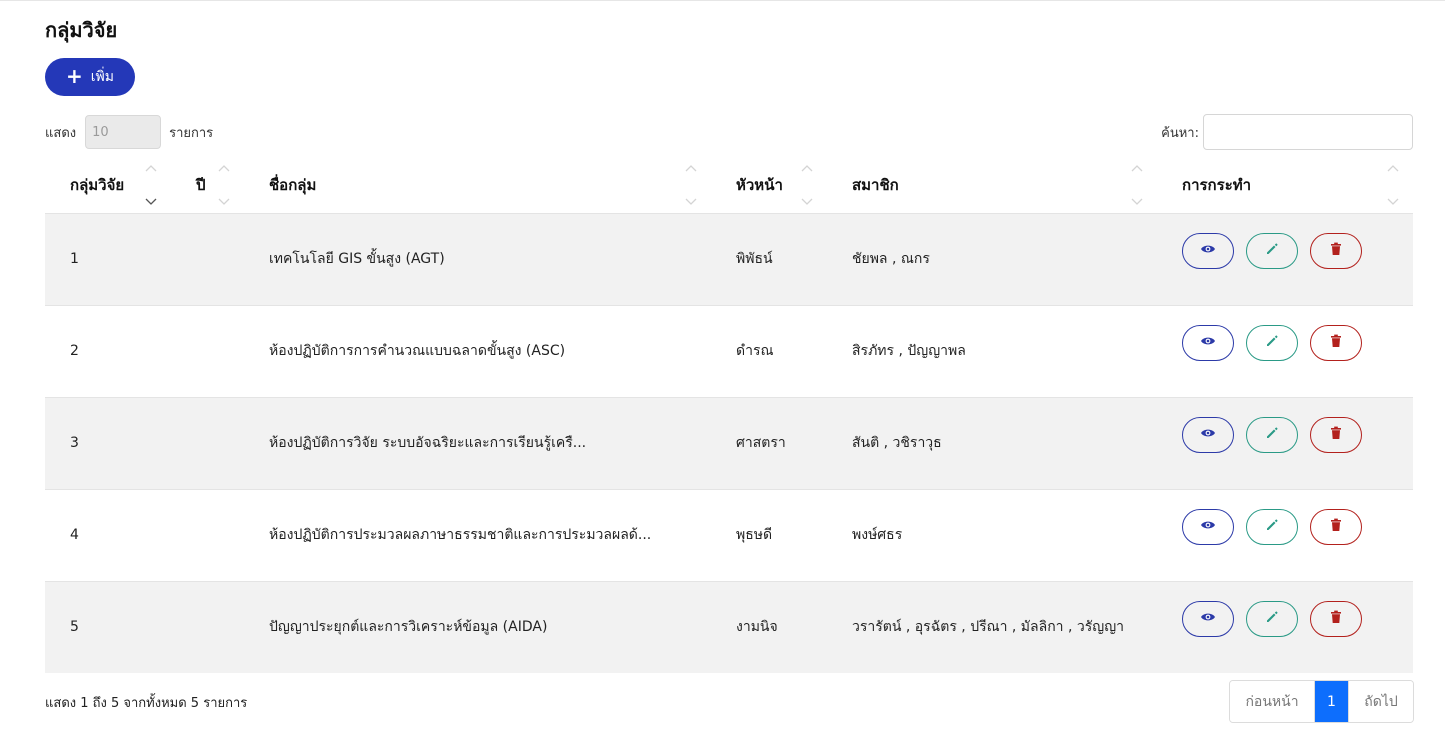 The image size is (1445, 755). What do you see at coordinates (108, 350) in the screenshot?
I see `cell-group-id: 2` at bounding box center [108, 350].